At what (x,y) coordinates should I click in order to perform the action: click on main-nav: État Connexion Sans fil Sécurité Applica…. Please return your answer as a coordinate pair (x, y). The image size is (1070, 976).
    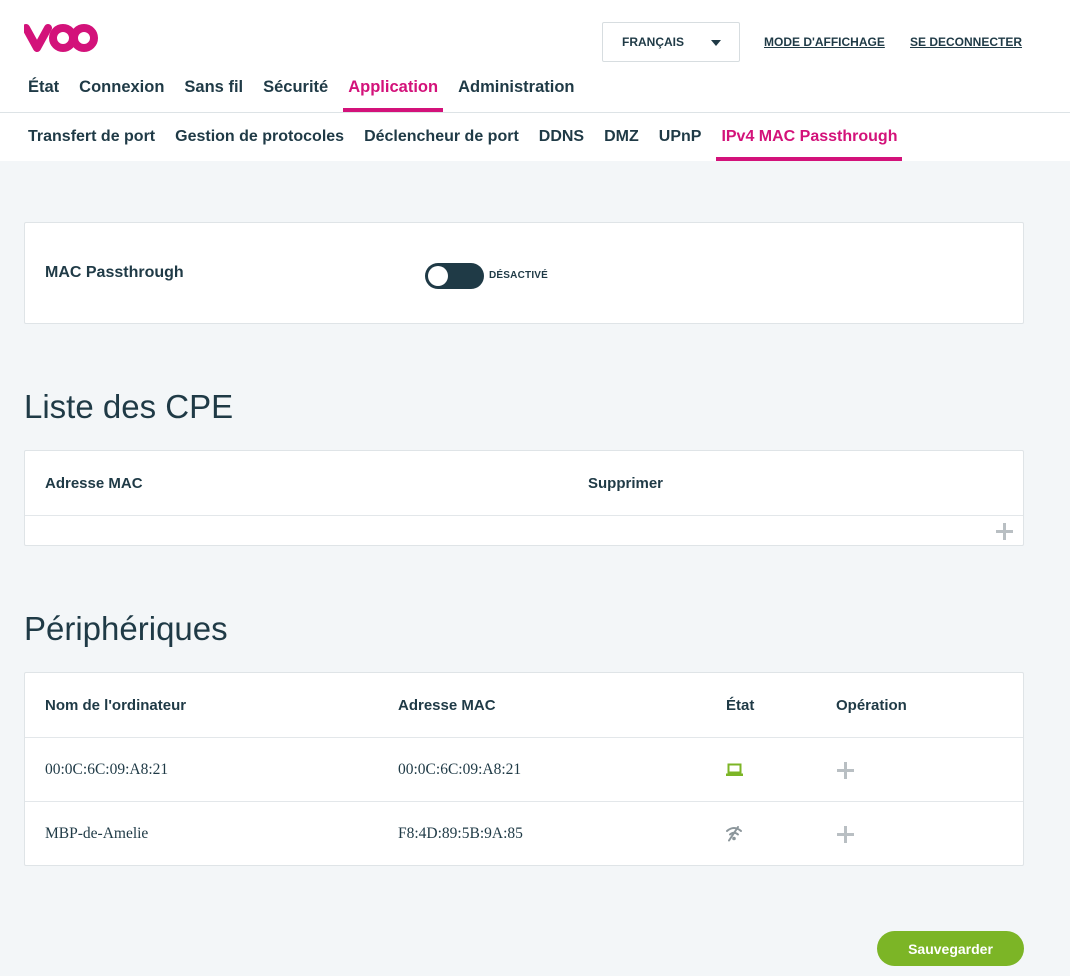
    Looking at the image, I should click on (306, 95).